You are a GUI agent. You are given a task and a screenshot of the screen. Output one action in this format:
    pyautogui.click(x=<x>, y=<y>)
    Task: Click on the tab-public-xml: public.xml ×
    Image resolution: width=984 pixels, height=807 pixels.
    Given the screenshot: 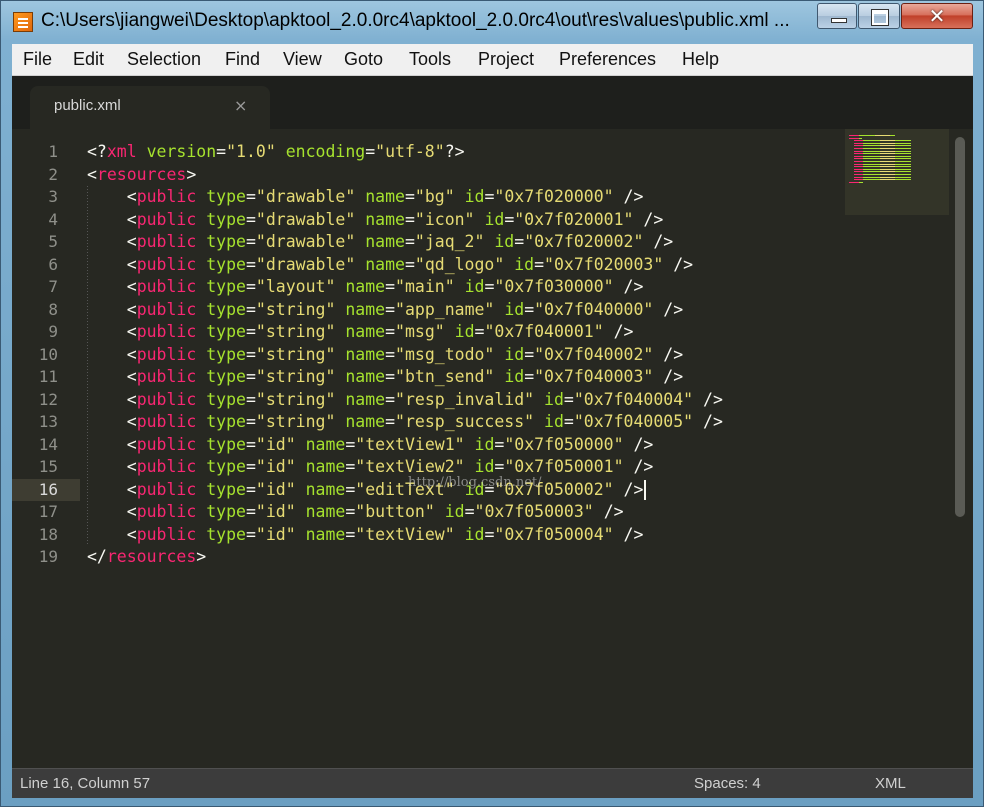 What is the action you would take?
    pyautogui.click(x=150, y=107)
    